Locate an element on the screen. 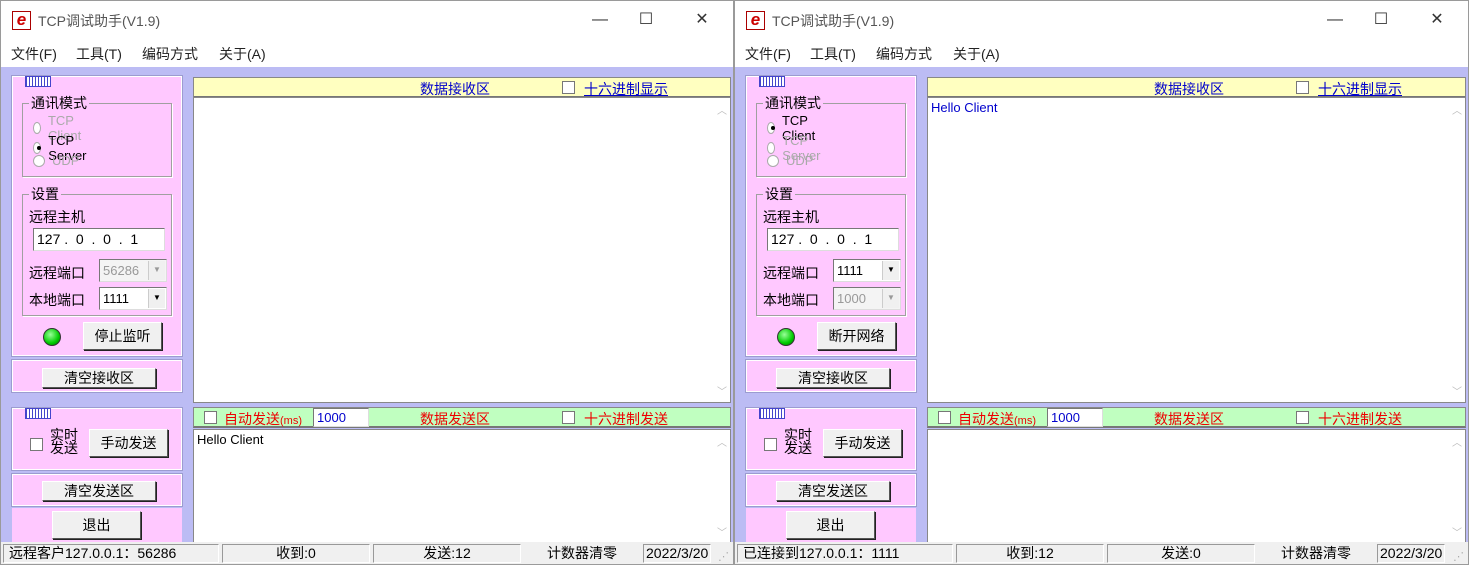 The image size is (1469, 565). send-title: 数据发送区 is located at coordinates (455, 419).